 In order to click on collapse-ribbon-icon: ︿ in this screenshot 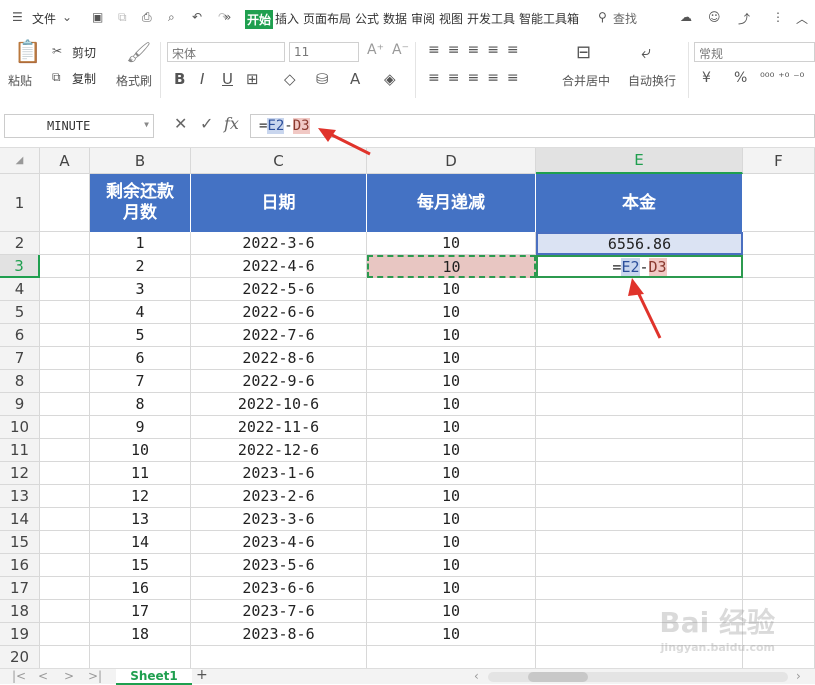, I will do `click(802, 18)`.